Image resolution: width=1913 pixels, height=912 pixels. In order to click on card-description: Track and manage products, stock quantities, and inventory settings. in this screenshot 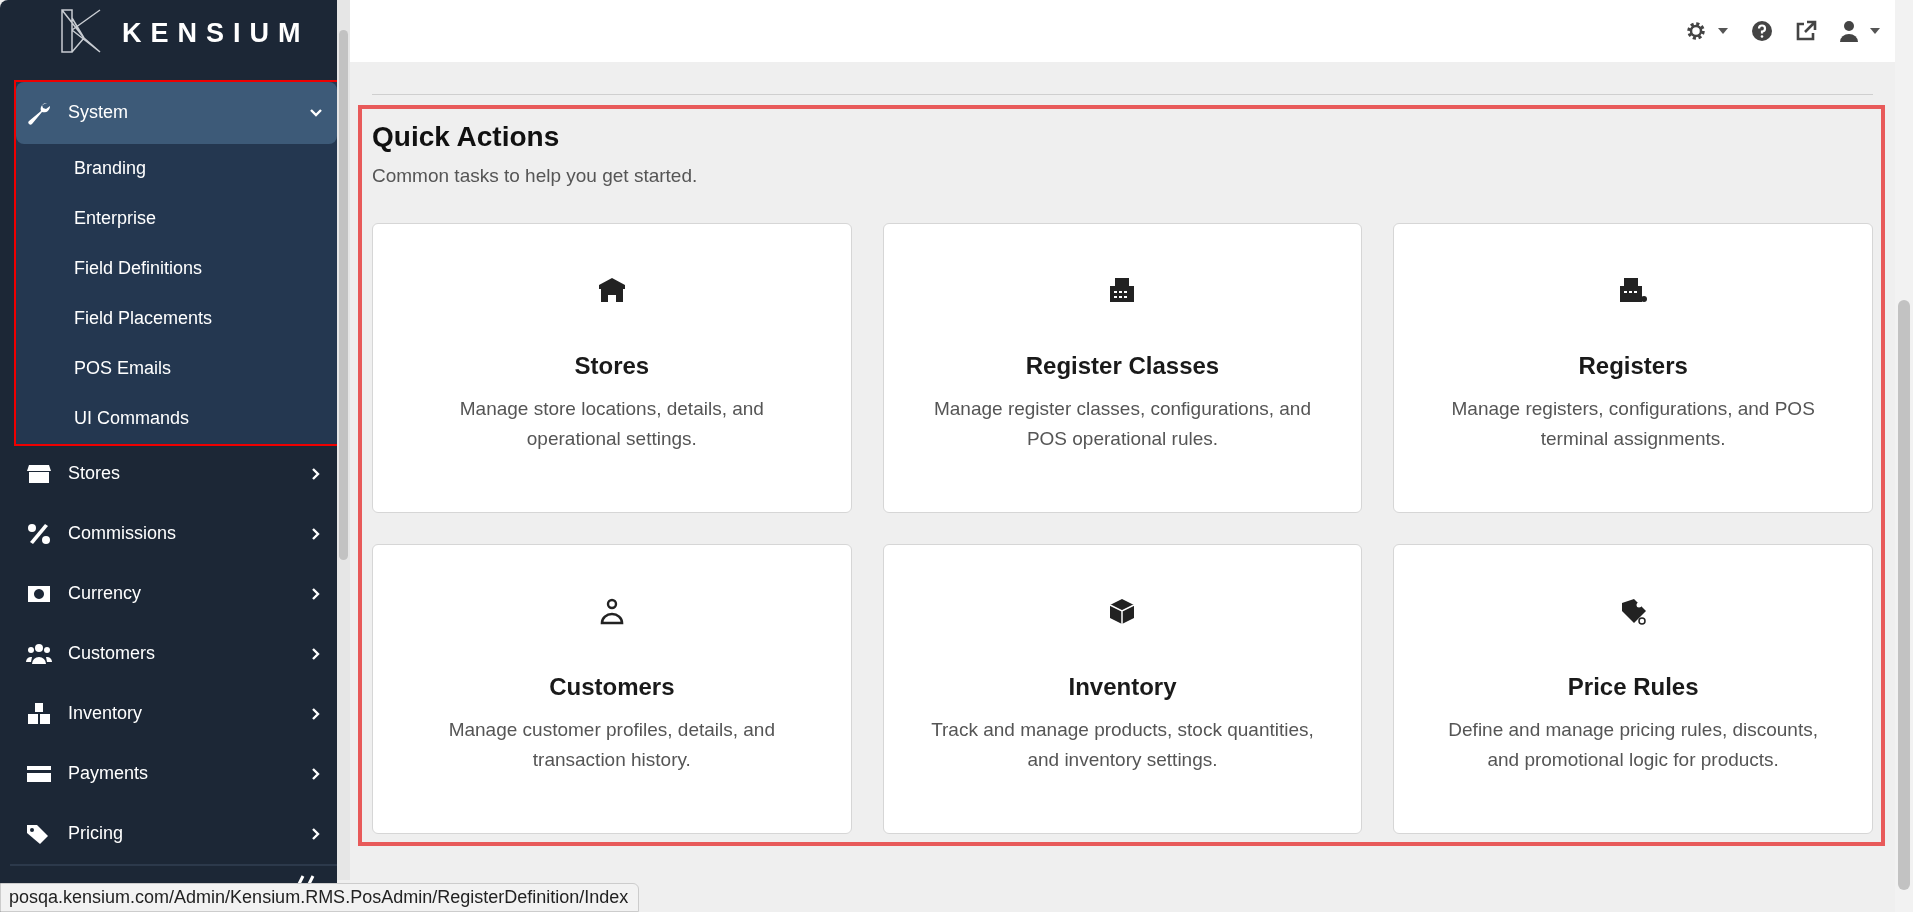, I will do `click(1122, 745)`.